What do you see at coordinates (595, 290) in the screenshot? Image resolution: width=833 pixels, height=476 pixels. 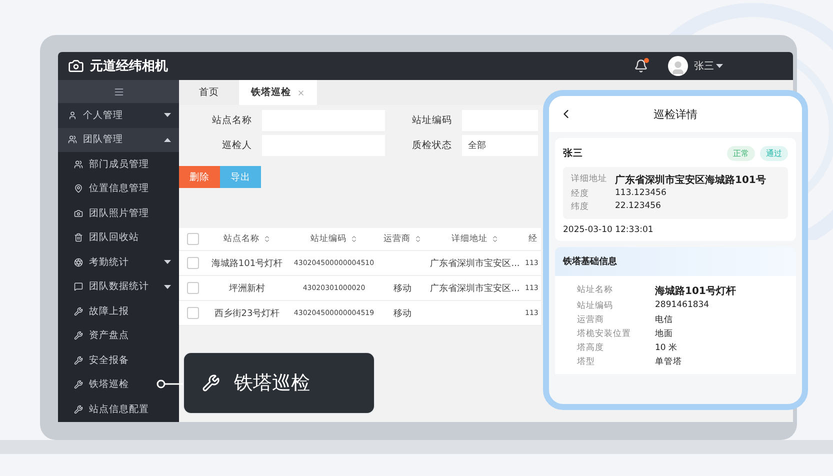 I see `field-label: 站址名称` at bounding box center [595, 290].